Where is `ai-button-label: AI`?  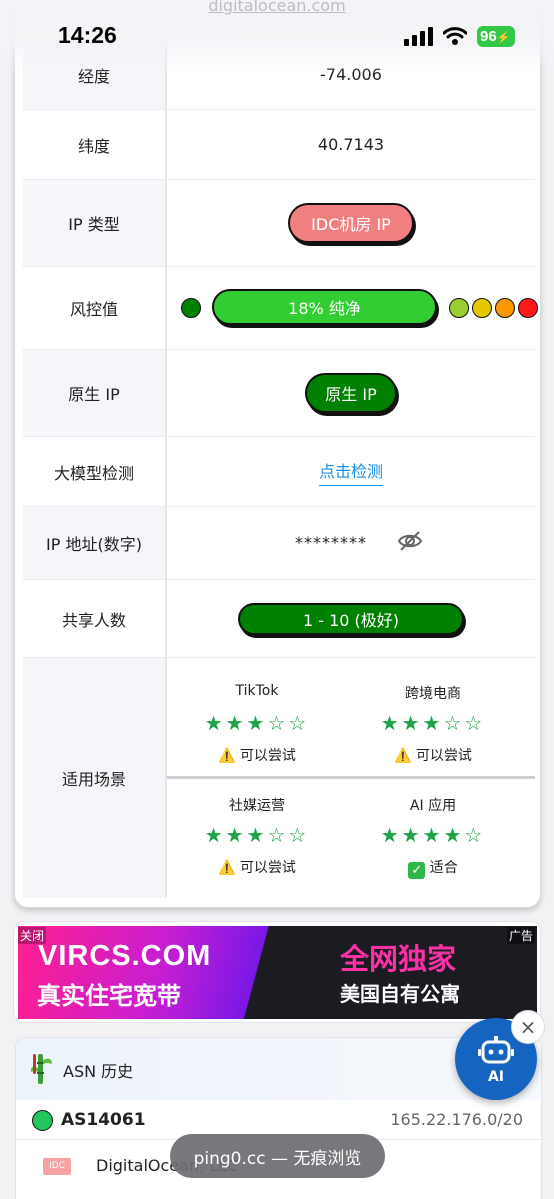 ai-button-label: AI is located at coordinates (496, 1077).